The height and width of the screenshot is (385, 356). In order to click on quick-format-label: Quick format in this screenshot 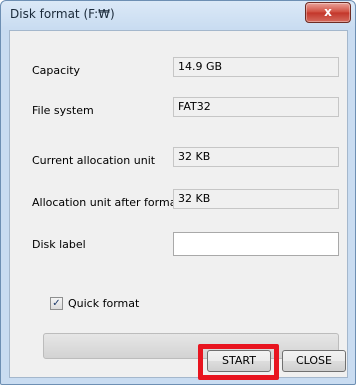, I will do `click(103, 303)`.